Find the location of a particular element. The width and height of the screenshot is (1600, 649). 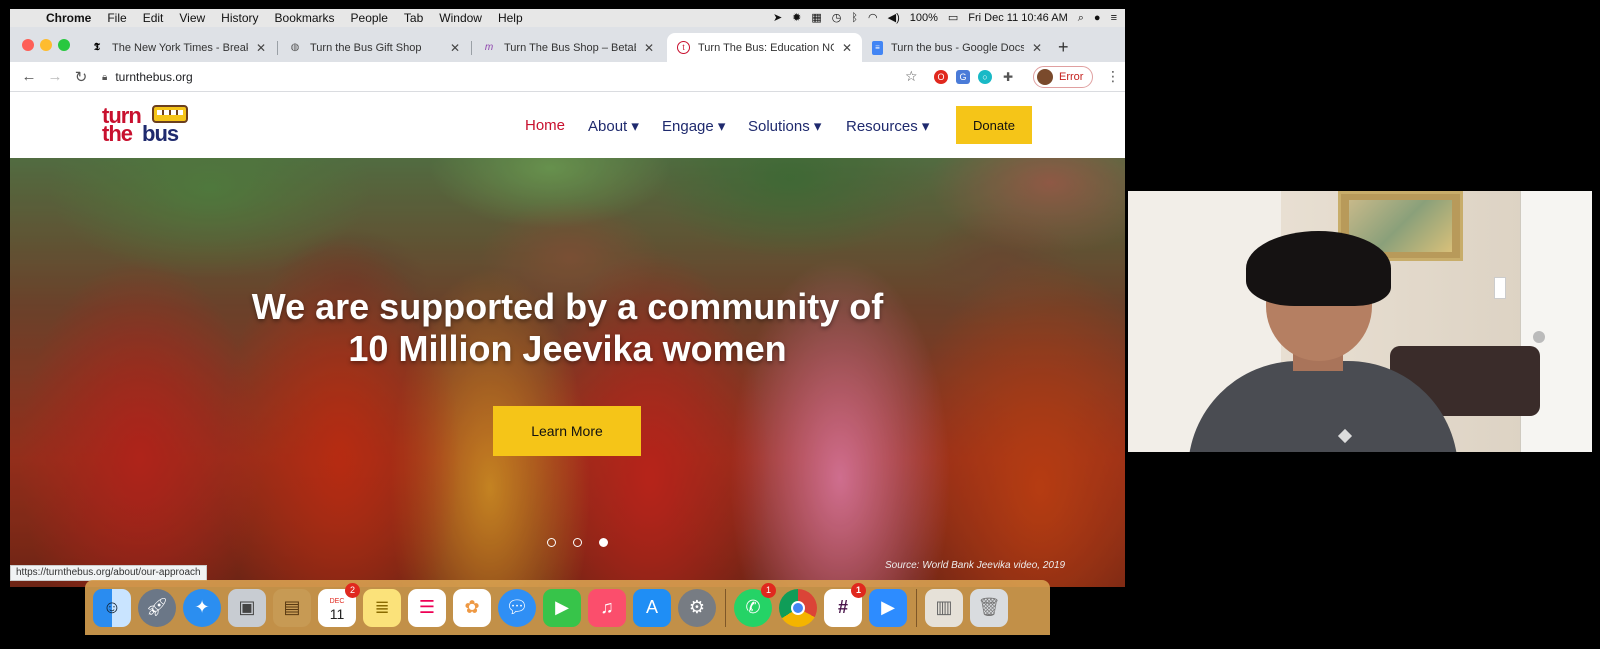

slack-icon: #1 is located at coordinates (845, 604).